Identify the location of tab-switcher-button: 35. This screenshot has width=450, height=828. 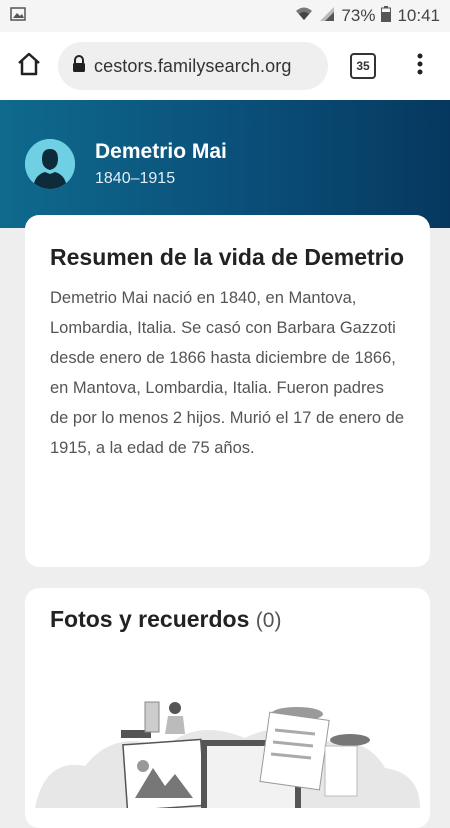
(363, 66).